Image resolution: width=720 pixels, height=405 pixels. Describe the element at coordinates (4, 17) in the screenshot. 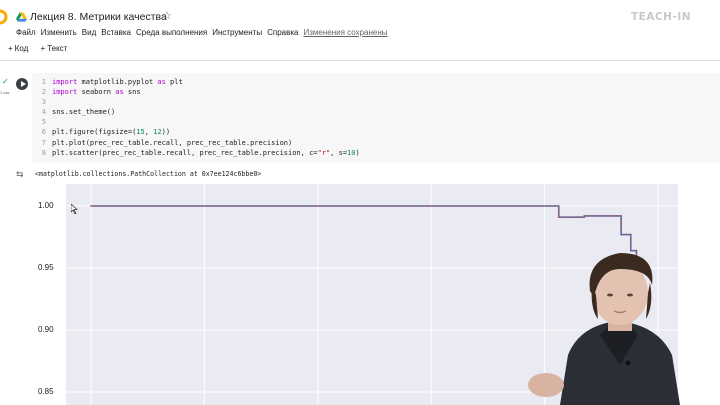

I see `colab-logo-icon` at that location.